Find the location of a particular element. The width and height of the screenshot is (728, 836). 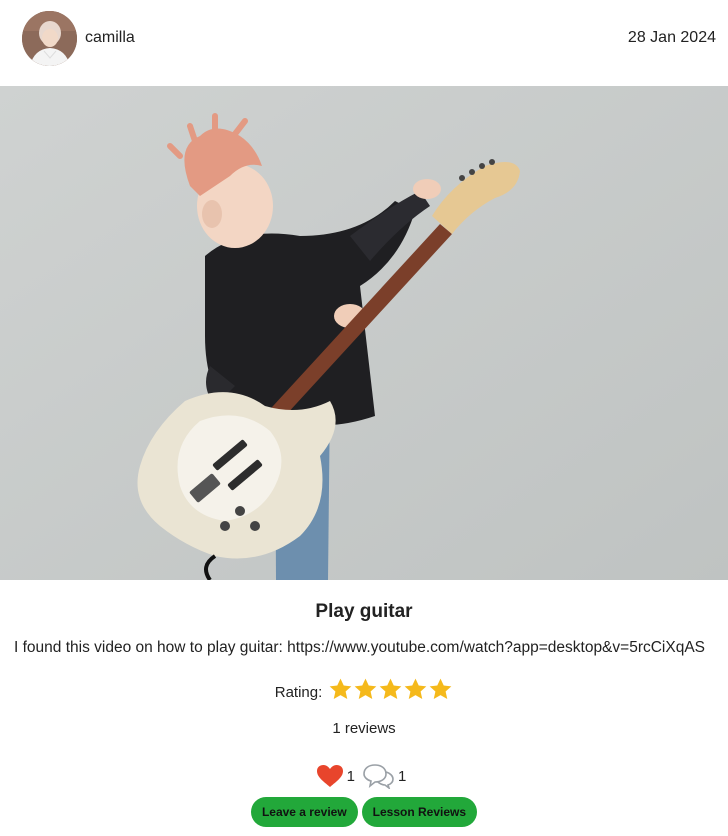

chat-bubbles-icon is located at coordinates (378, 776).